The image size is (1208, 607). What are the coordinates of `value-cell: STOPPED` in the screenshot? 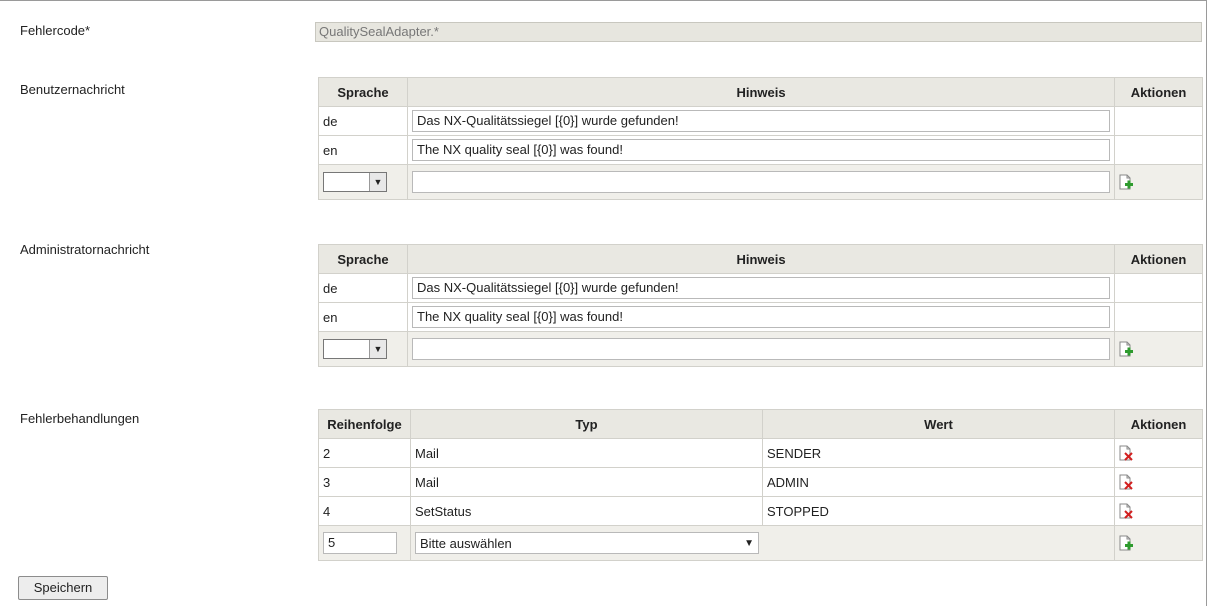 It's located at (938, 511).